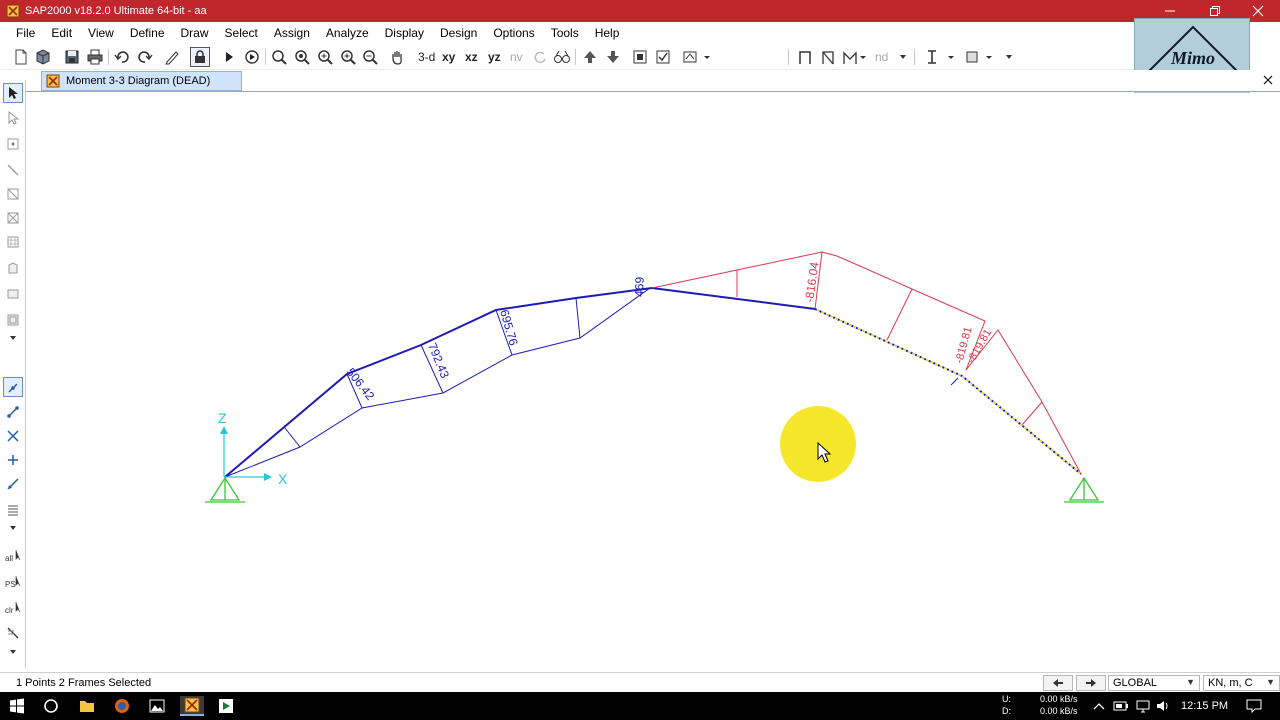 The height and width of the screenshot is (720, 1280). I want to click on sap2000-taskbar-button, so click(192, 706).